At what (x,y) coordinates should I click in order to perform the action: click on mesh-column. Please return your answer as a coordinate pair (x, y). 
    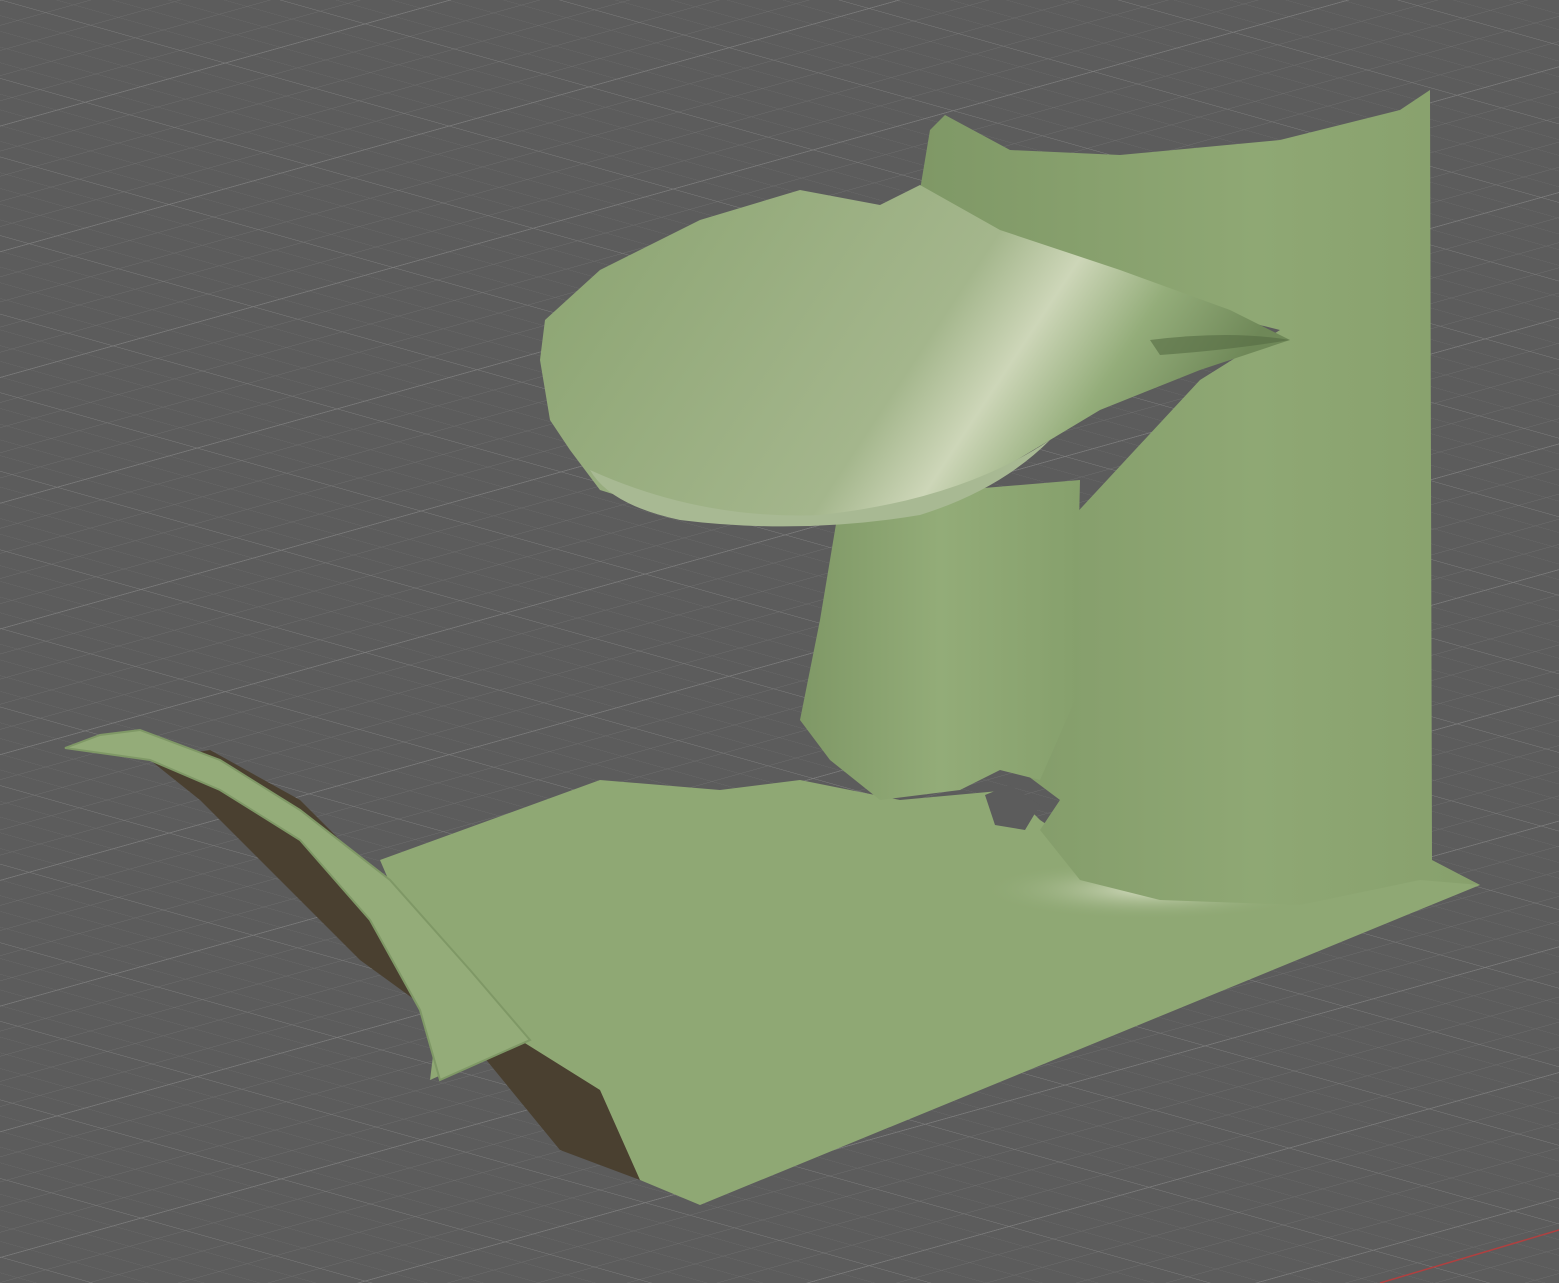
    Looking at the image, I should click on (940, 640).